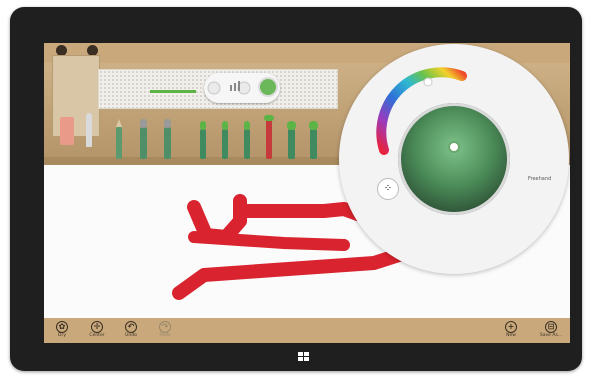  I want to click on brush-rack, so click(217, 137).